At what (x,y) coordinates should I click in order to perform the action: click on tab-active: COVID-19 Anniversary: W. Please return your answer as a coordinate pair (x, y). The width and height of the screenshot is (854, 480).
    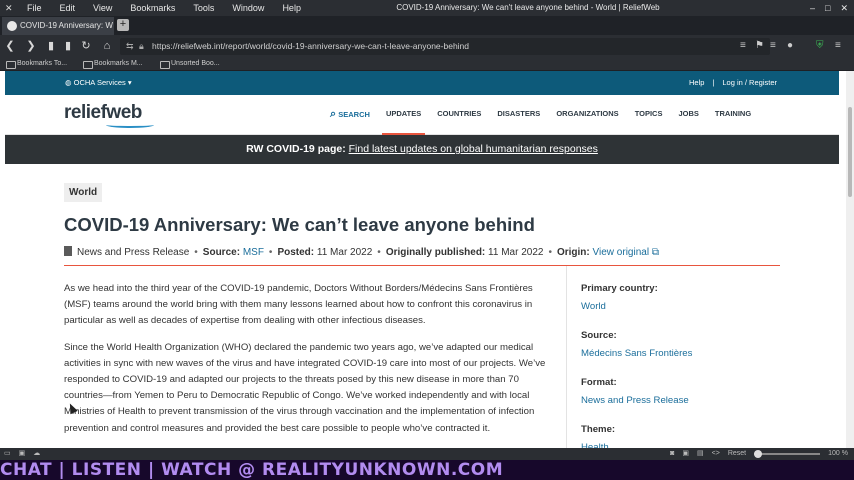
    Looking at the image, I should click on (58, 26).